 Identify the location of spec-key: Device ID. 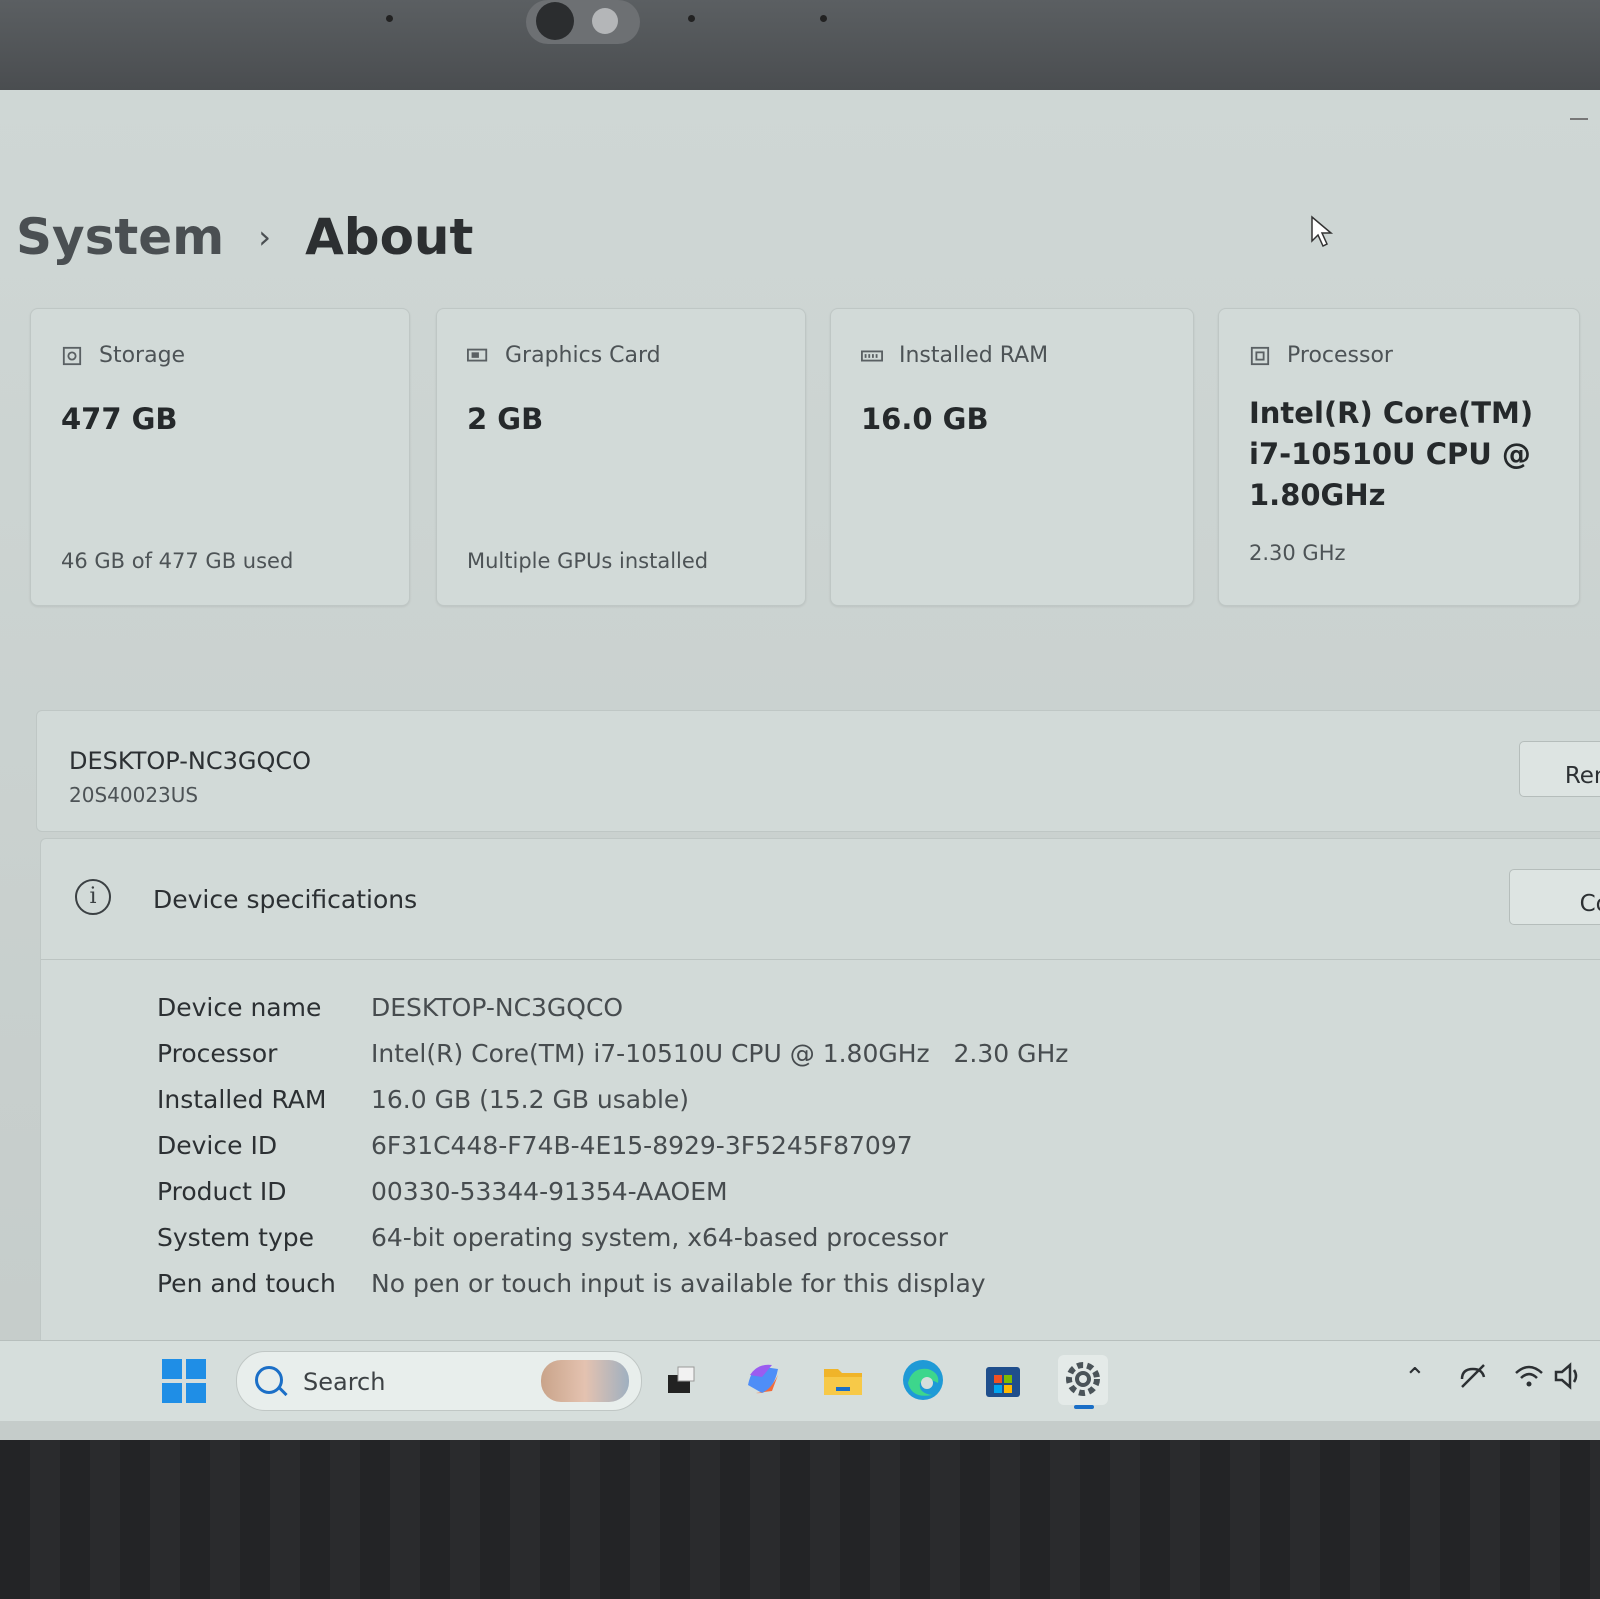
(217, 1145).